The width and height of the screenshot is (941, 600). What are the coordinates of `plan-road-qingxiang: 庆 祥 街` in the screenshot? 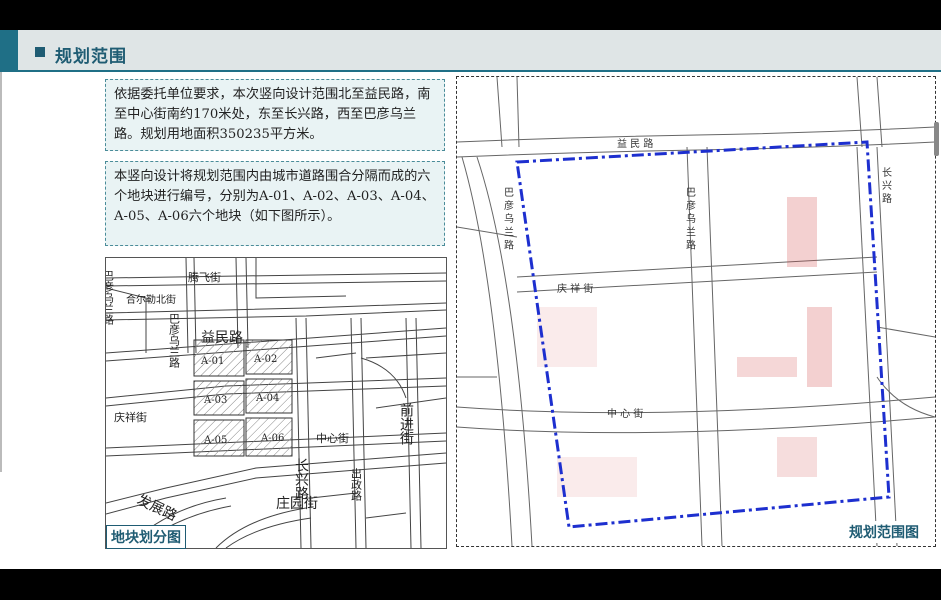 It's located at (575, 288).